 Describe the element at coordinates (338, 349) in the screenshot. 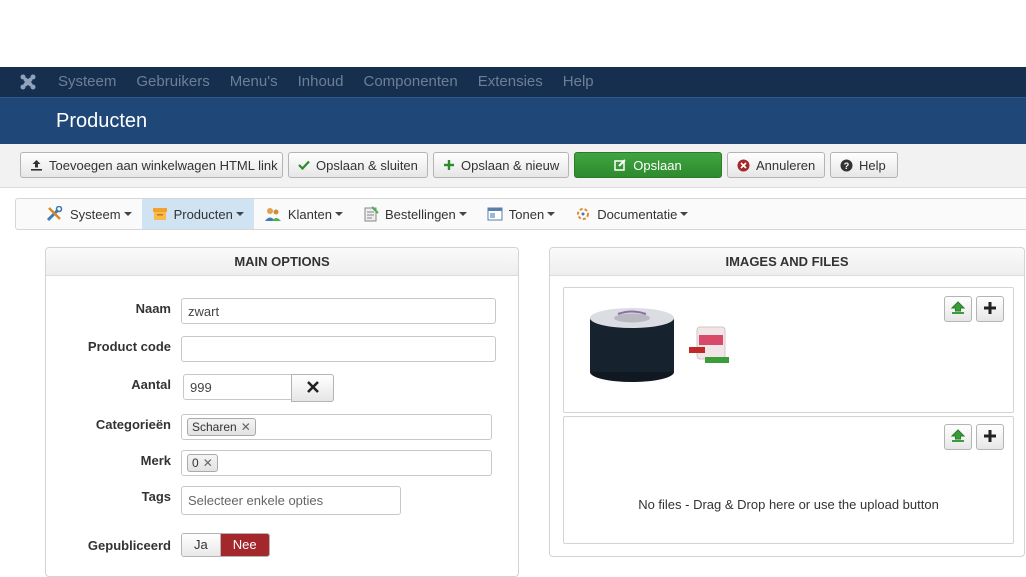

I see `product-code-input` at that location.